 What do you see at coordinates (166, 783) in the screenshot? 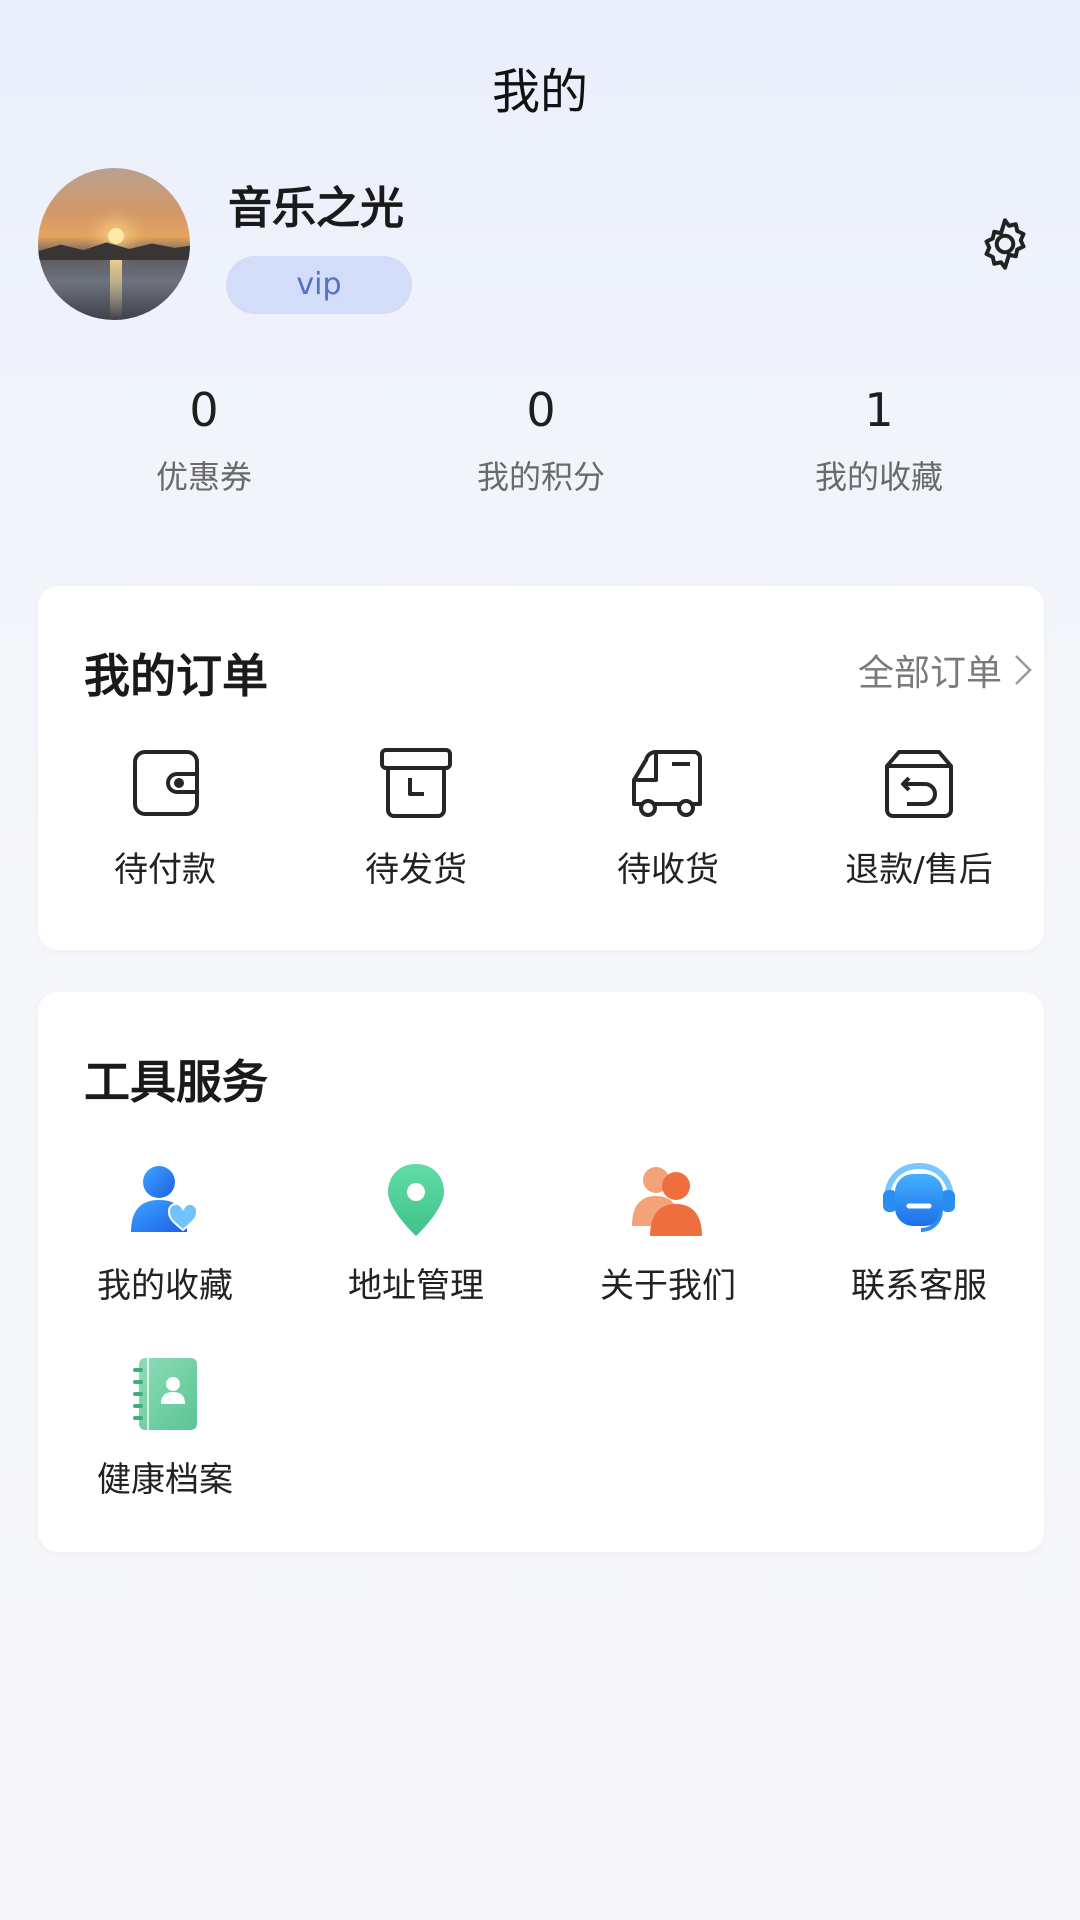
I see `wallet-icon` at bounding box center [166, 783].